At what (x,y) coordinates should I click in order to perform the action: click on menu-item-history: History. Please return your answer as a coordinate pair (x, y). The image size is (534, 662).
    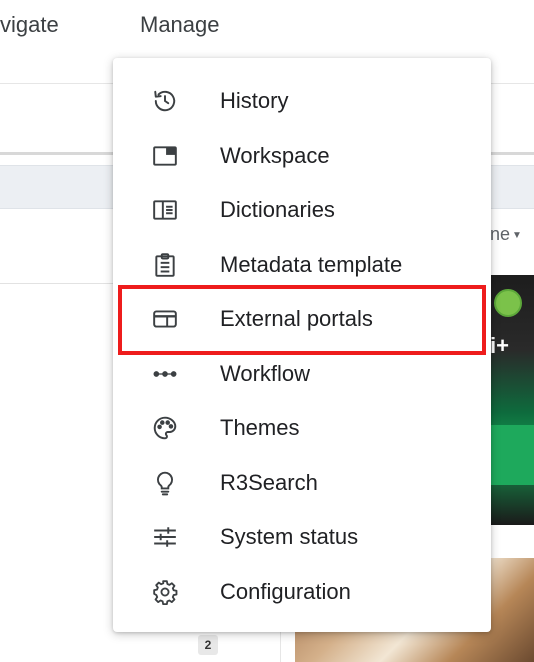
    Looking at the image, I should click on (302, 101).